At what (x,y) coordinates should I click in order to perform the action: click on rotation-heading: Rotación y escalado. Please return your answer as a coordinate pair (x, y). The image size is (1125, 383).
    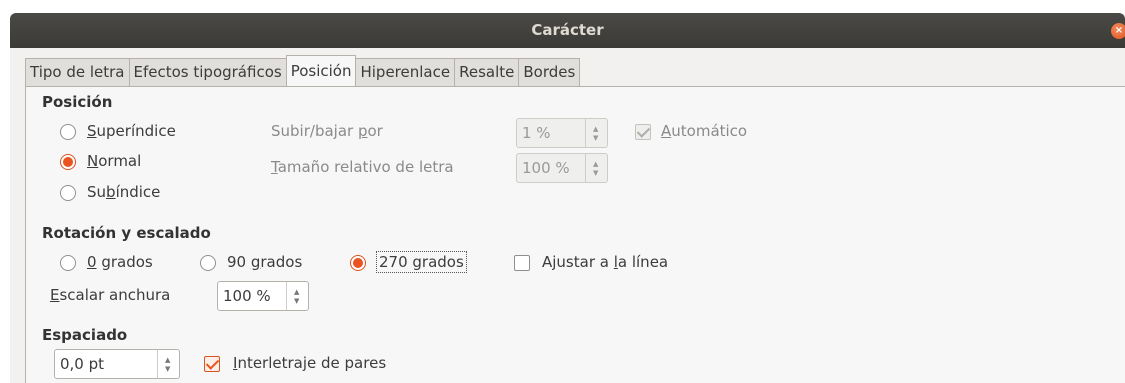
    Looking at the image, I should click on (126, 233).